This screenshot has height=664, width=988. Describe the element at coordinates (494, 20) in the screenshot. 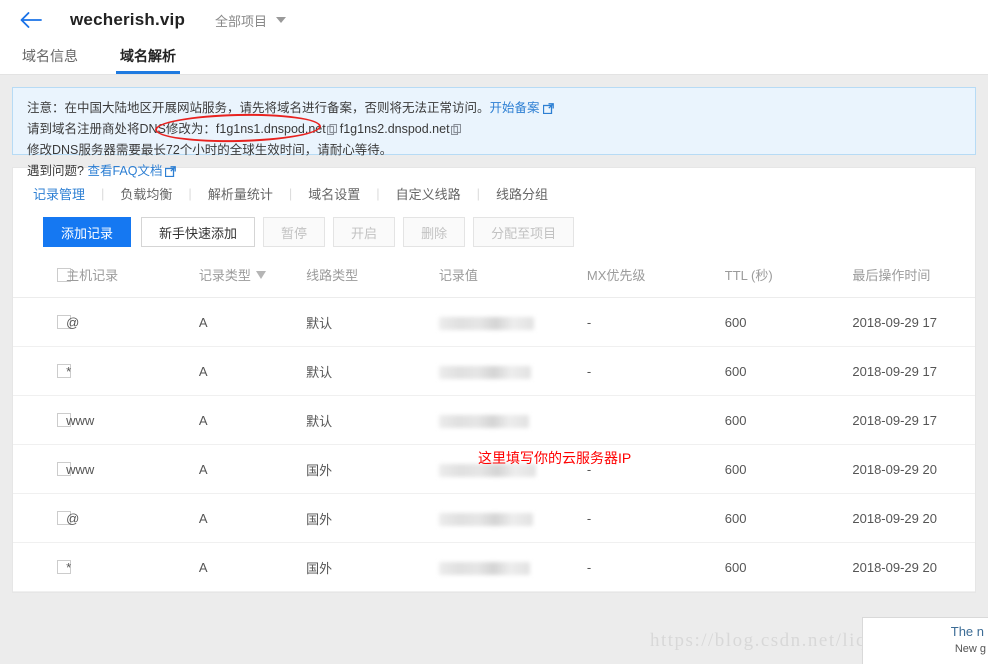

I see `top-header: wecherish.vip 全部项目` at that location.